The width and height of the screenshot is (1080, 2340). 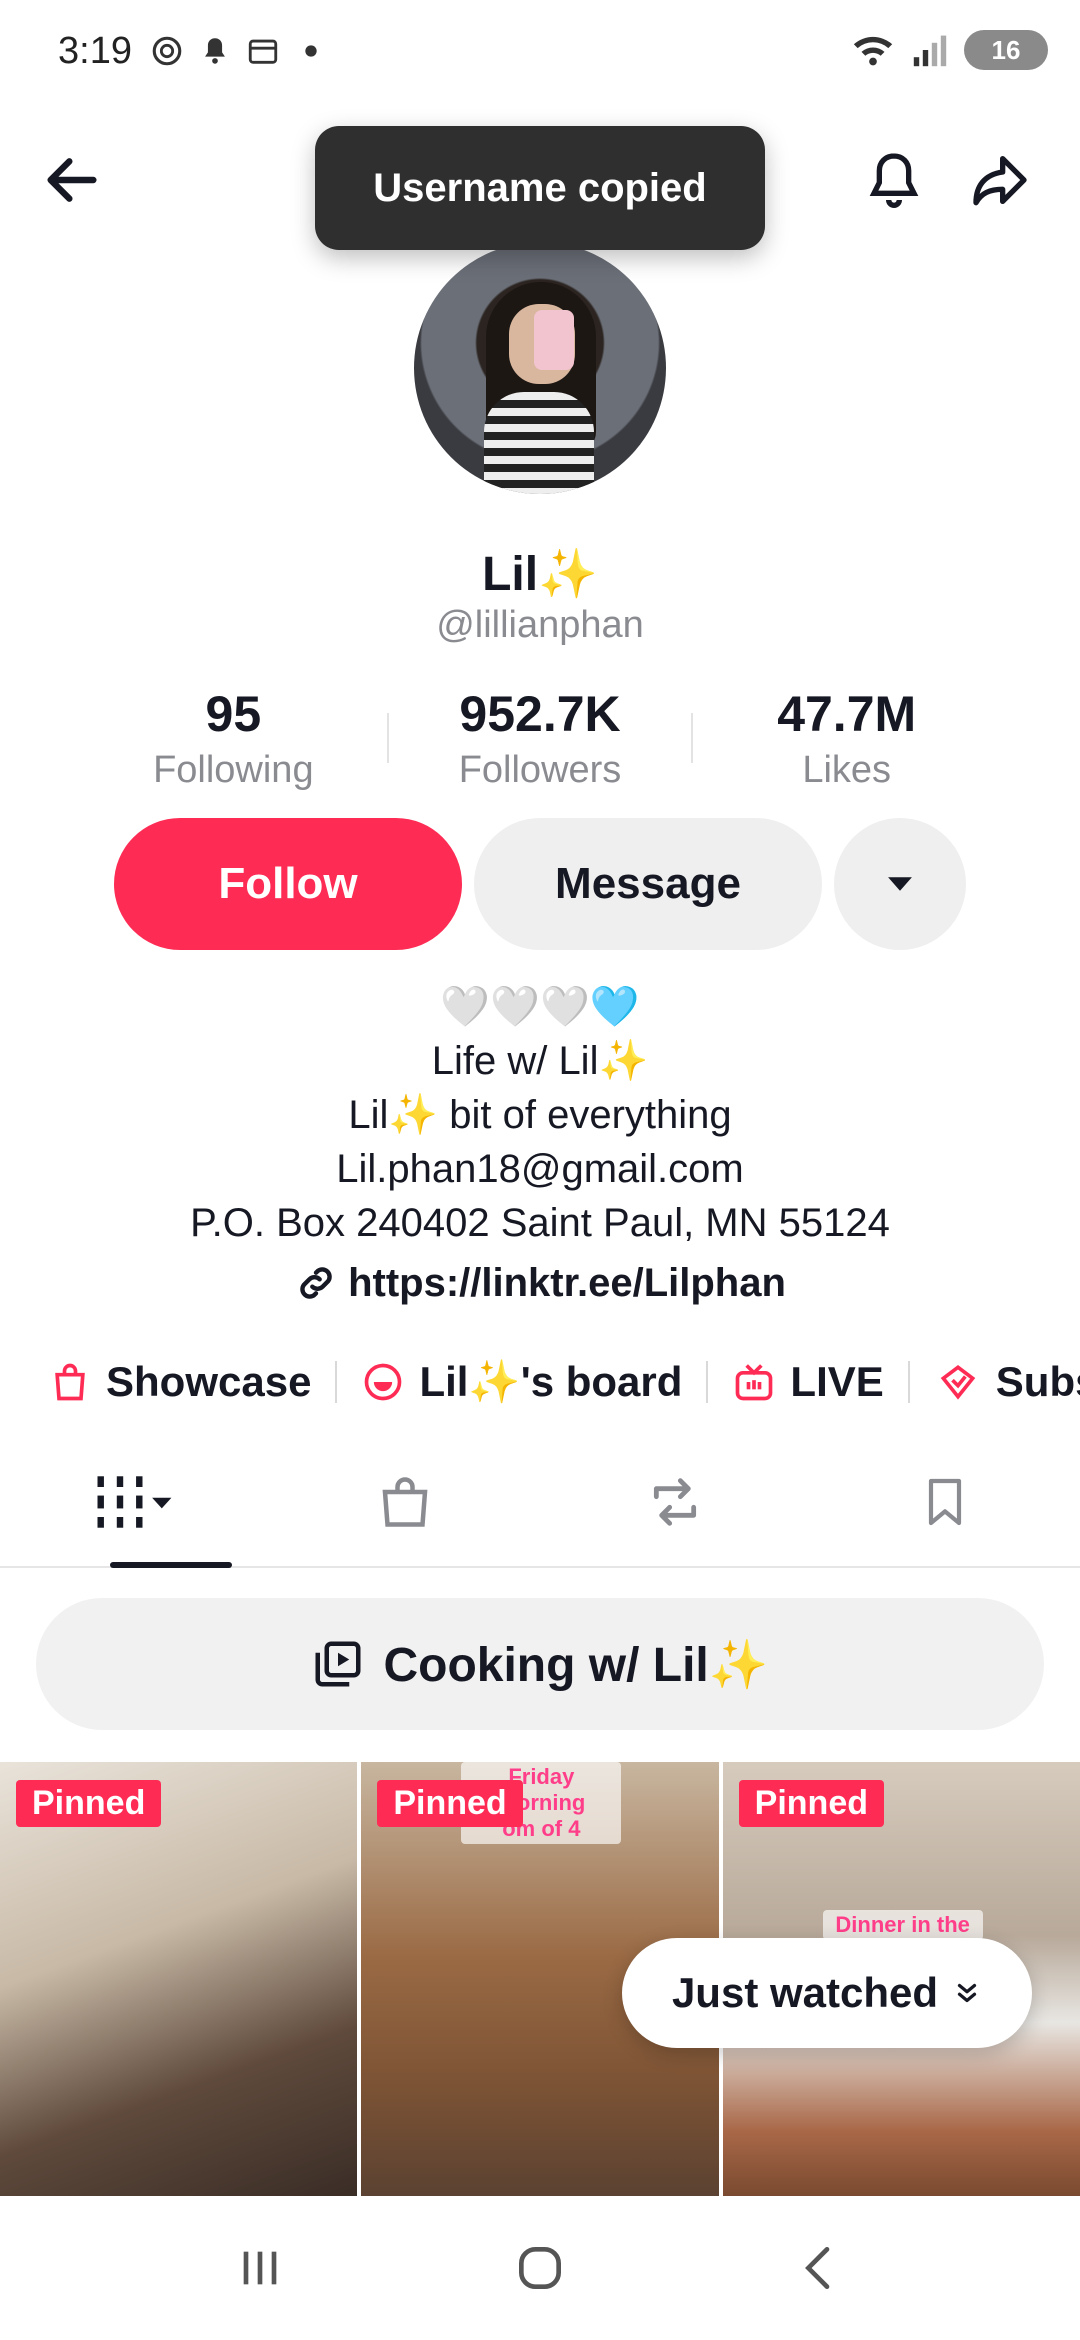 What do you see at coordinates (215, 51) in the screenshot?
I see `bell-icon` at bounding box center [215, 51].